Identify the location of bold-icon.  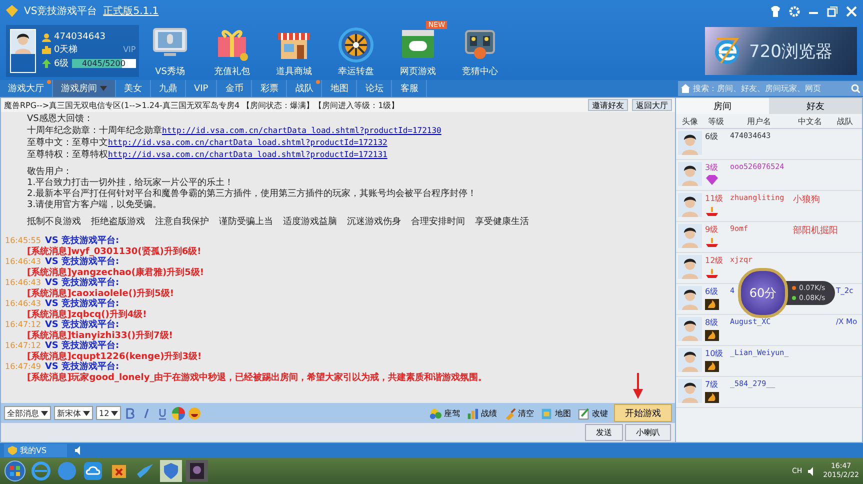
(131, 413).